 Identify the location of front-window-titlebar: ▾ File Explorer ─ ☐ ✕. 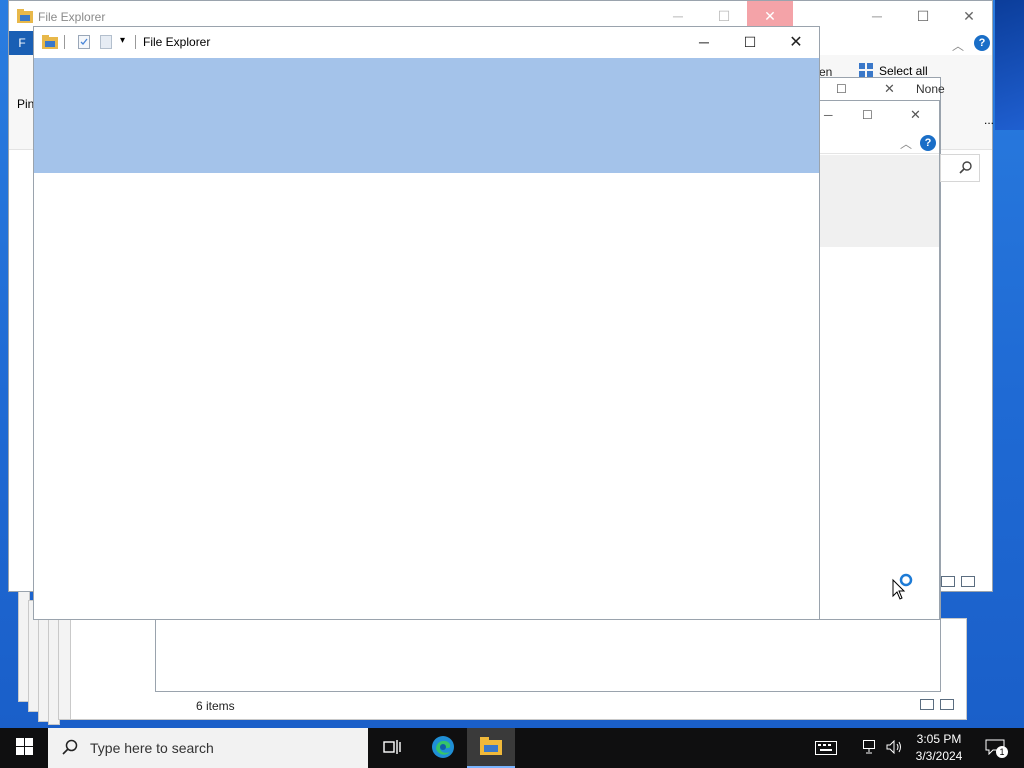
(426, 42).